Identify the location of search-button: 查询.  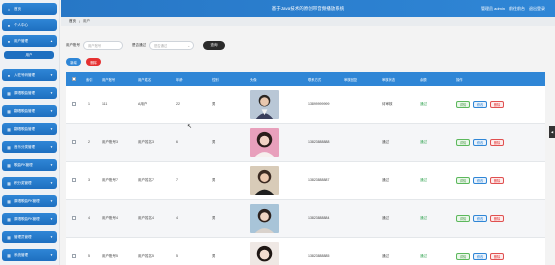
(214, 45).